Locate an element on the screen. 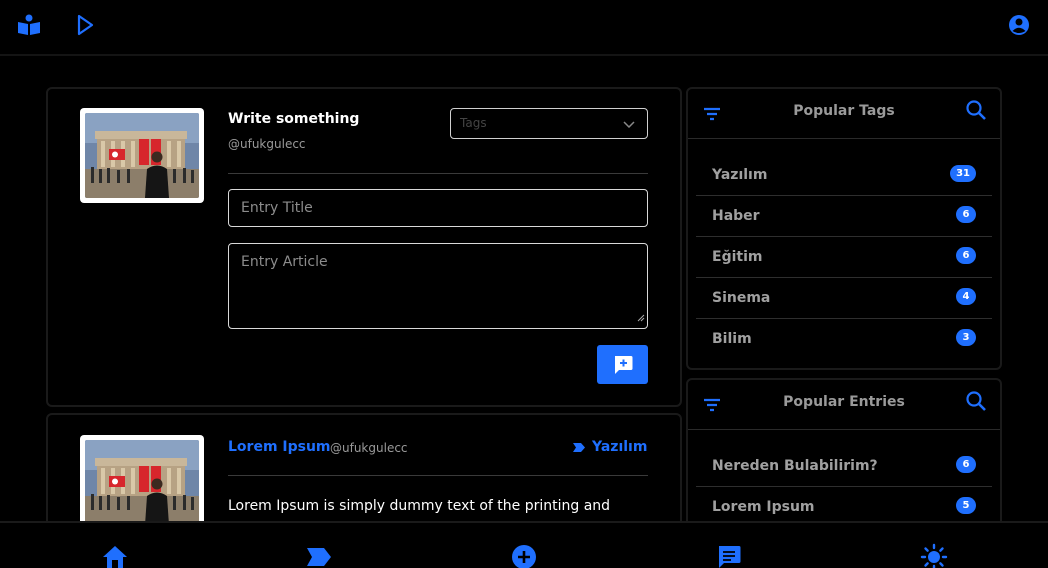  tag-row: Bilim 3 is located at coordinates (844, 339).